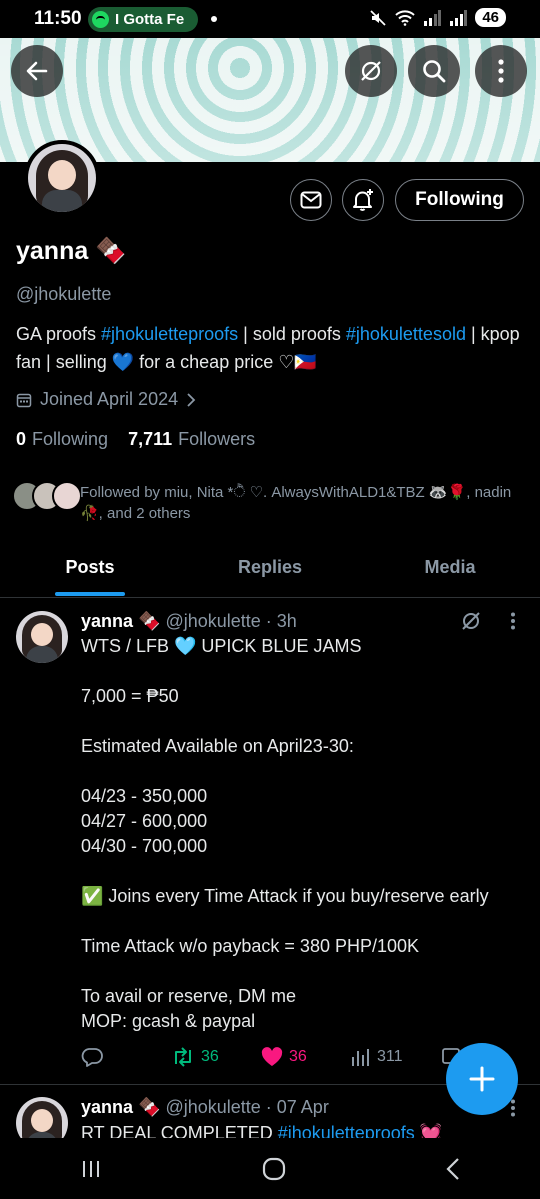  Describe the element at coordinates (390, 1056) in the screenshot. I see `view-count: 311` at that location.